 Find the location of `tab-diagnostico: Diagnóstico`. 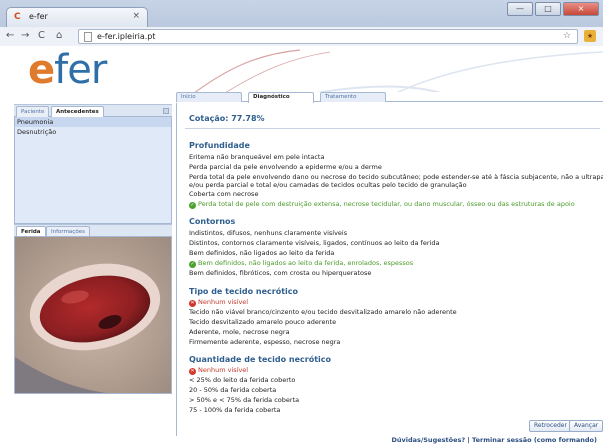

tab-diagnostico: Diagnóstico is located at coordinates (281, 97).